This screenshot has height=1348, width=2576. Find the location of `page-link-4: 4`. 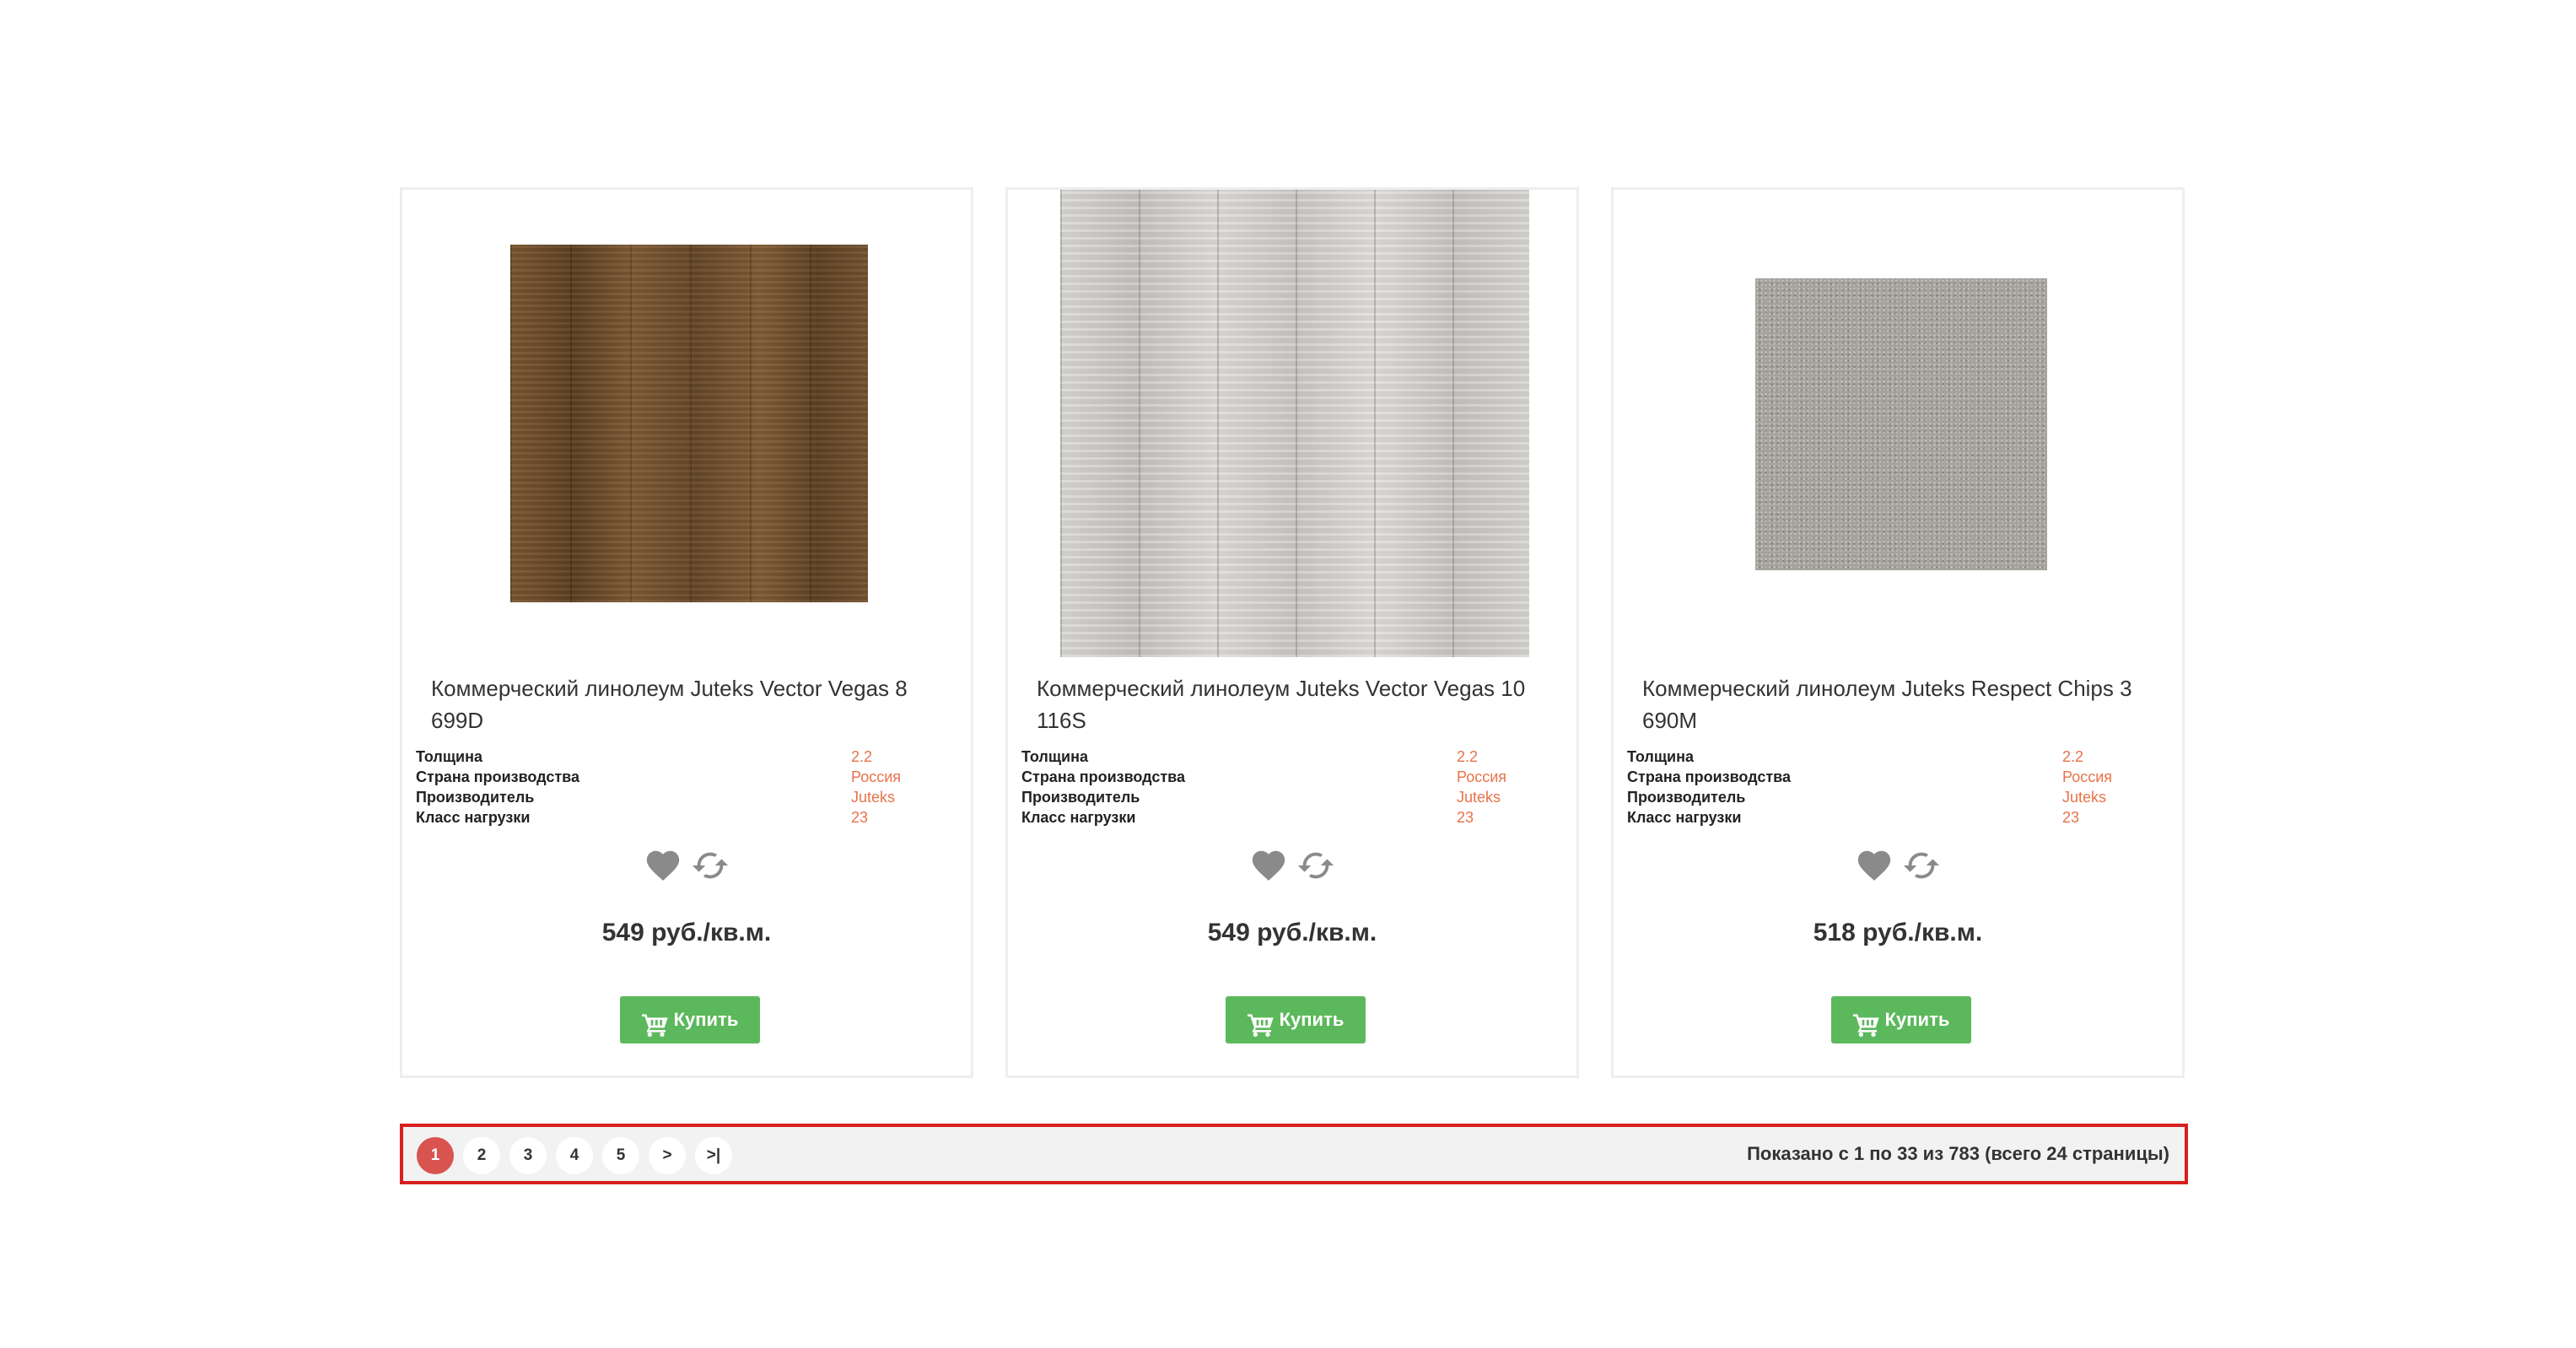

page-link-4: 4 is located at coordinates (574, 1156).